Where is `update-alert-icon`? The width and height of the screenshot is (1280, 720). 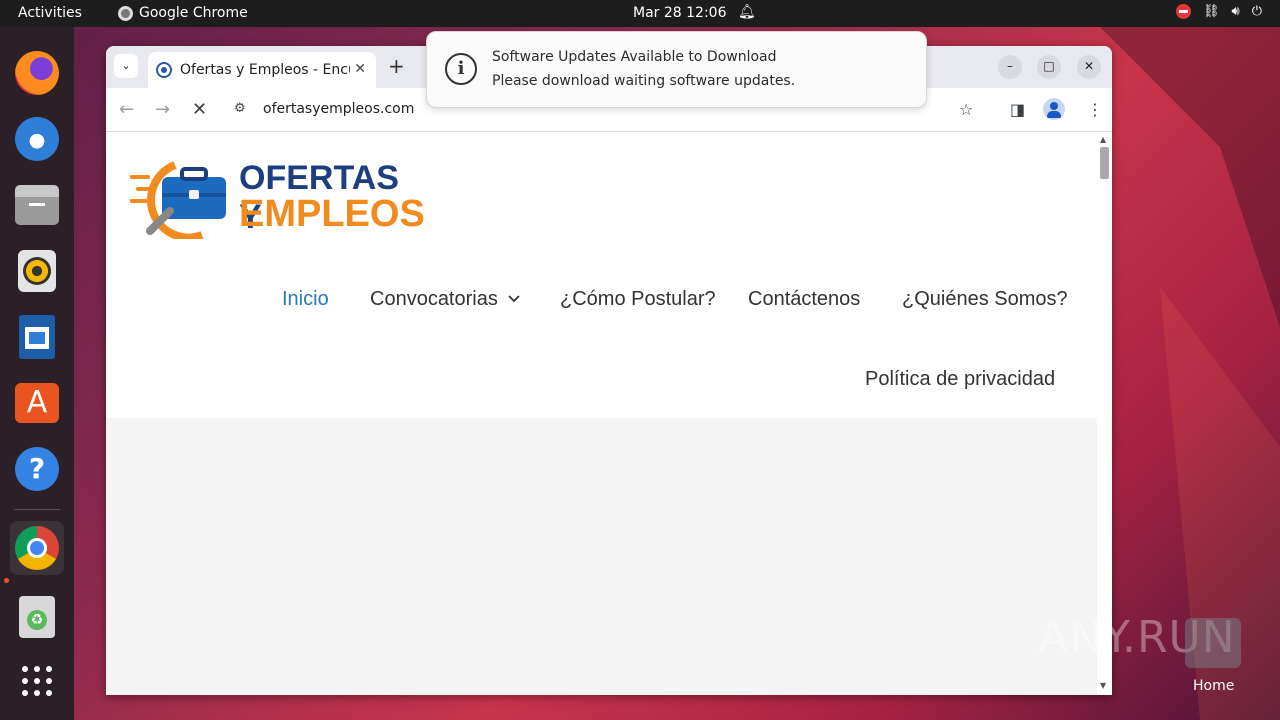 update-alert-icon is located at coordinates (1183, 11).